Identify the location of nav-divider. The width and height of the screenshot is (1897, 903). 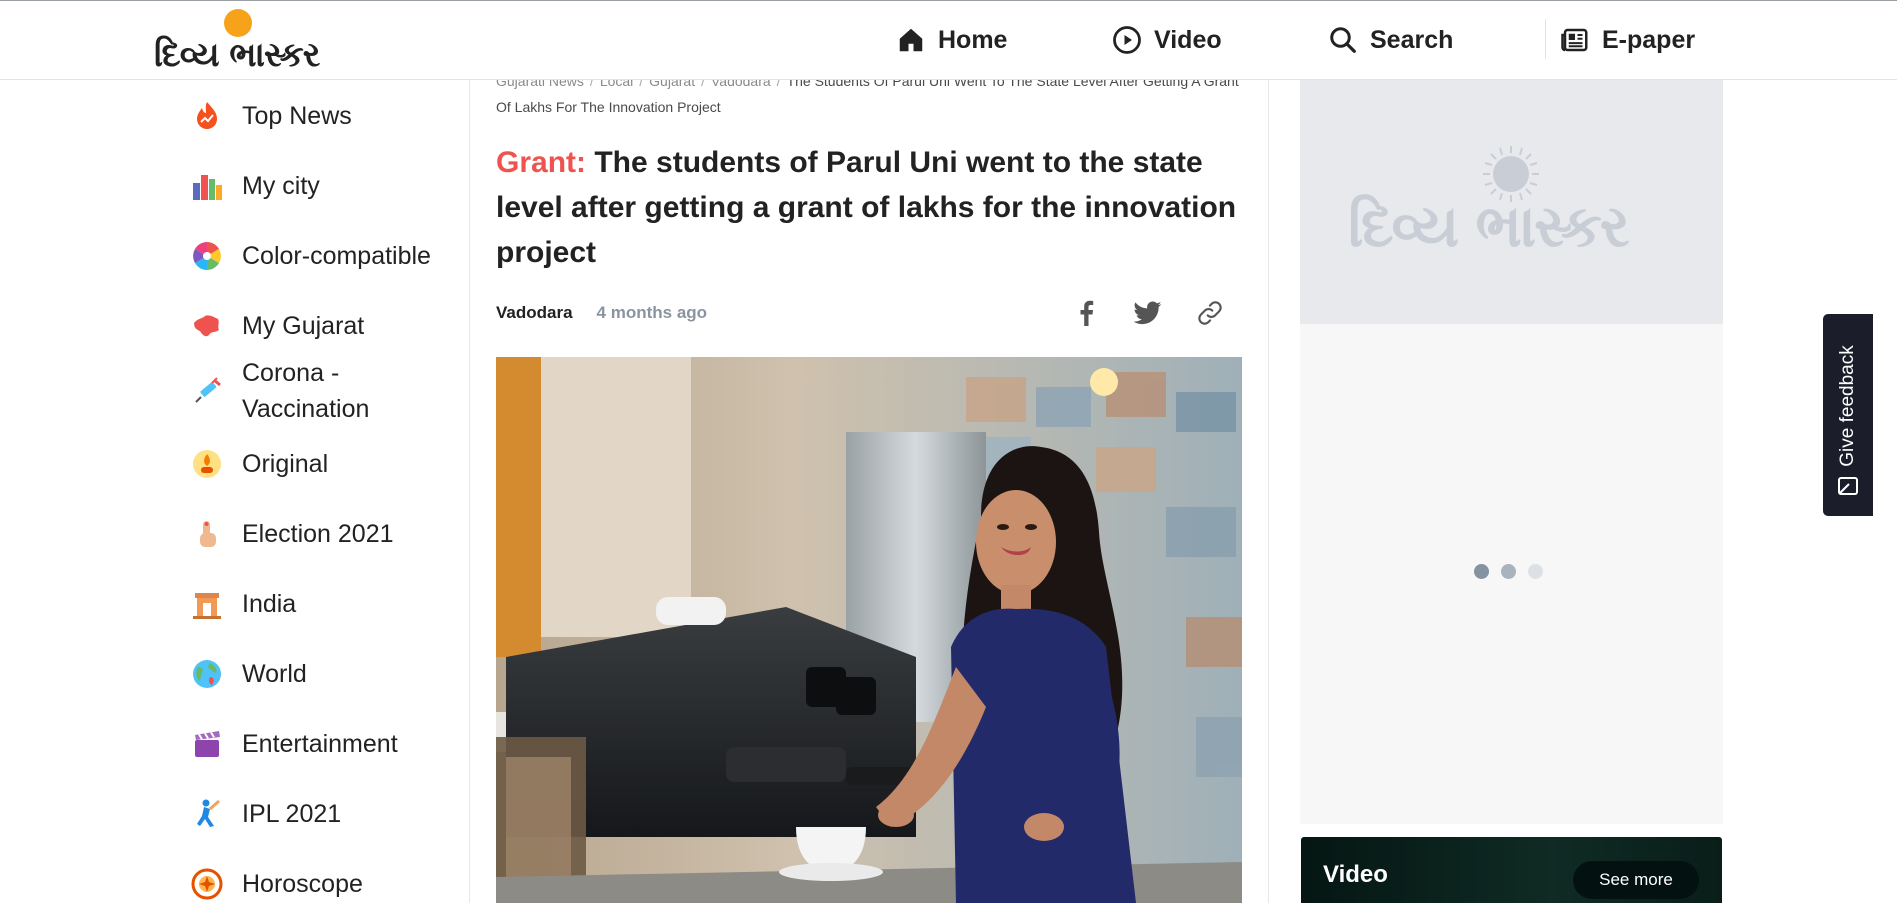
(1545, 39).